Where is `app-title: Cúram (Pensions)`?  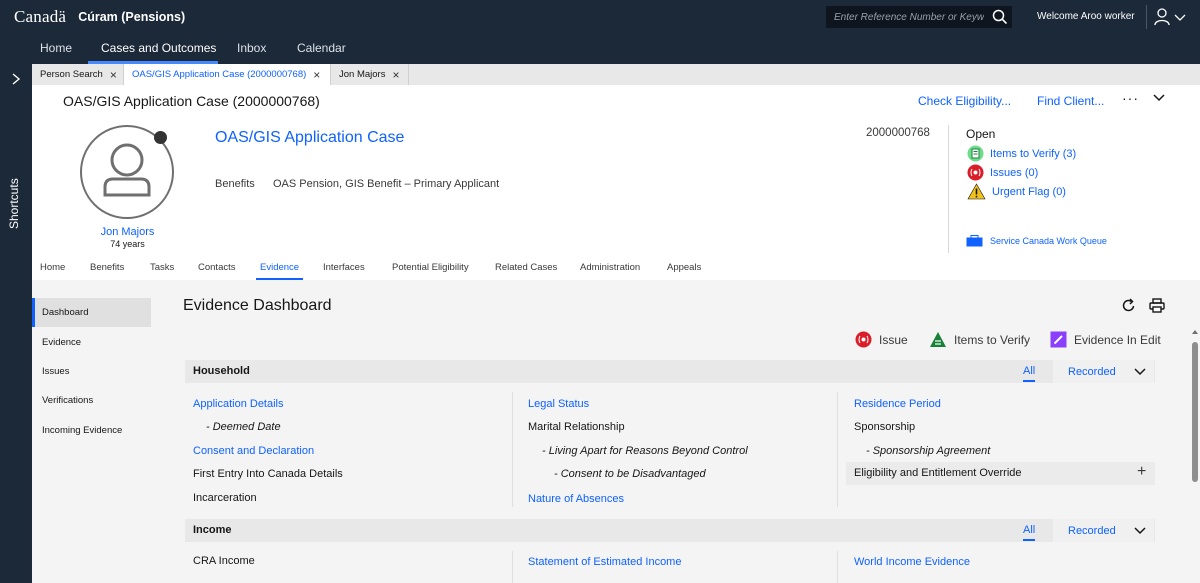 app-title: Cúram (Pensions) is located at coordinates (132, 17).